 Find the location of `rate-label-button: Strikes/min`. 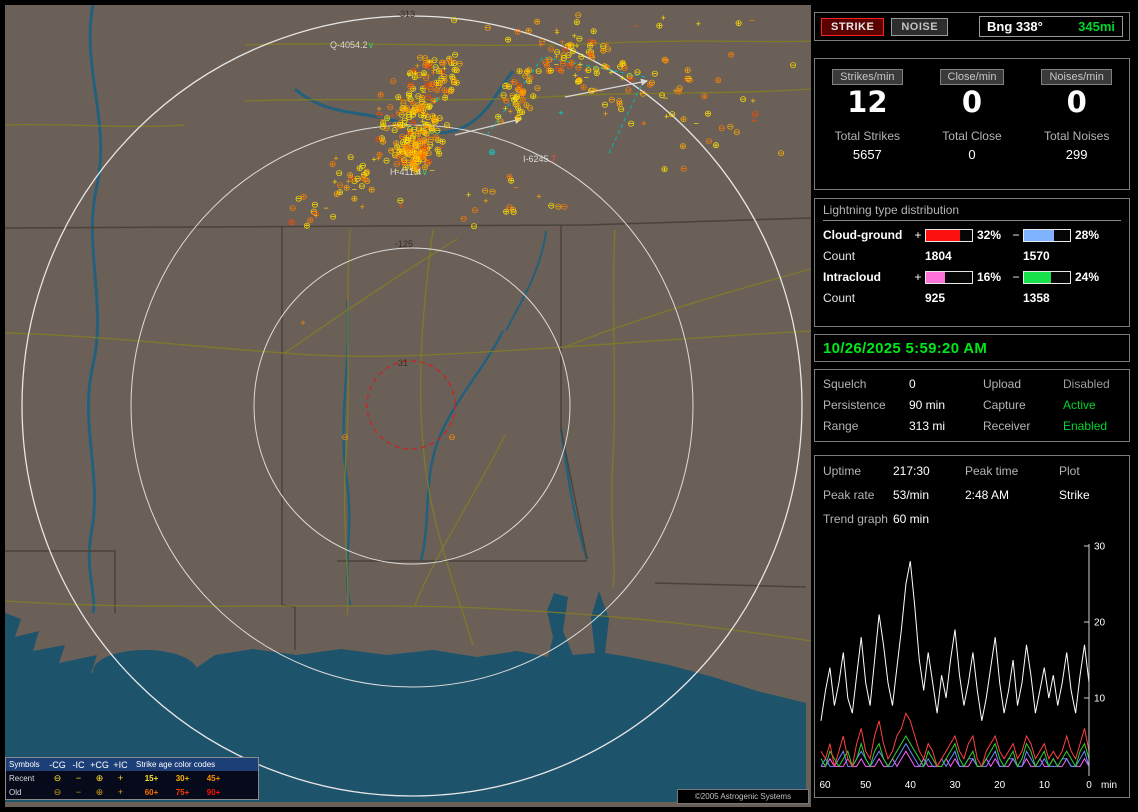

rate-label-button: Strikes/min is located at coordinates (867, 77).